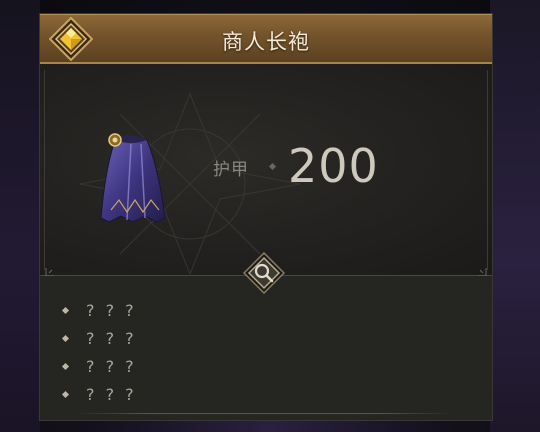 This screenshot has width=540, height=432. Describe the element at coordinates (333, 166) in the screenshot. I see `armor-value: 200` at that location.